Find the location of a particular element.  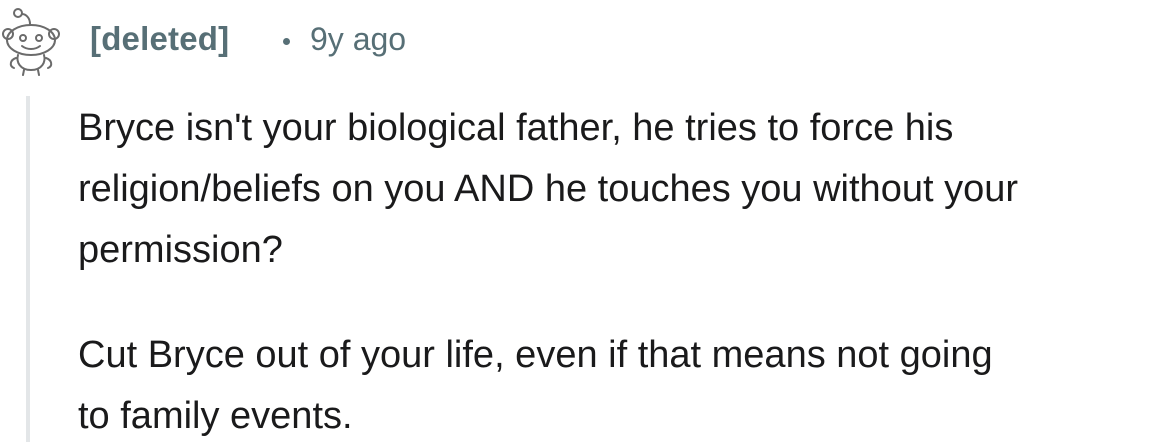

author-name: [deleted] is located at coordinates (159, 39).